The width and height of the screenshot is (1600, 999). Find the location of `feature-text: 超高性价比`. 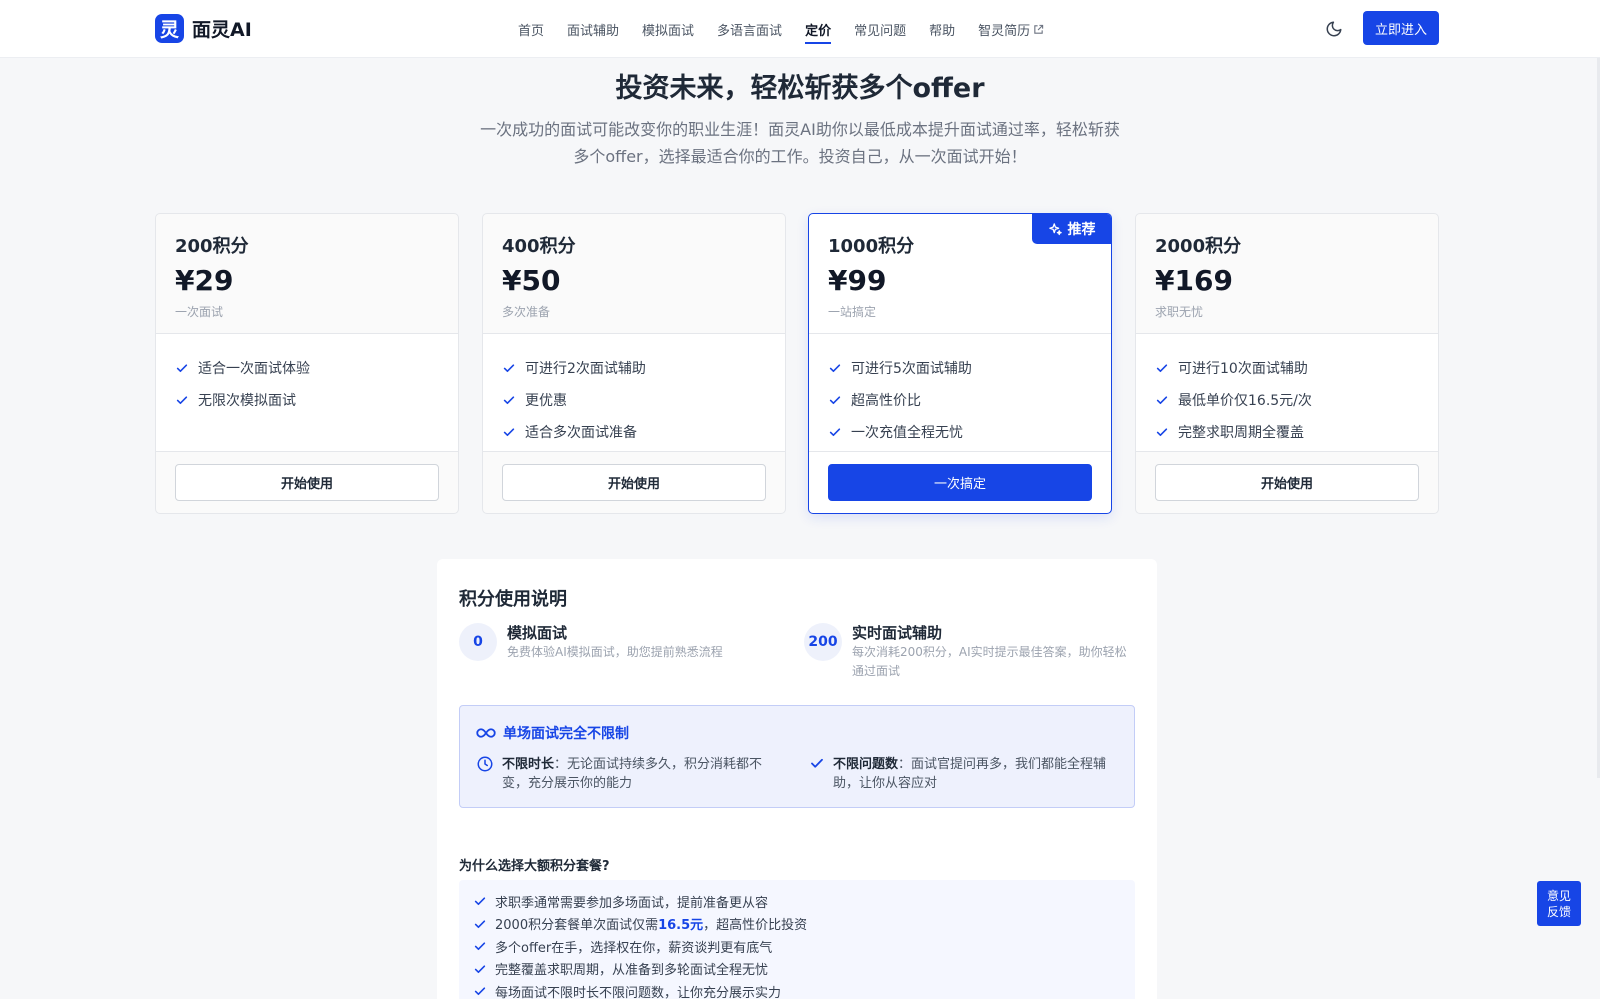

feature-text: 超高性价比 is located at coordinates (886, 401).